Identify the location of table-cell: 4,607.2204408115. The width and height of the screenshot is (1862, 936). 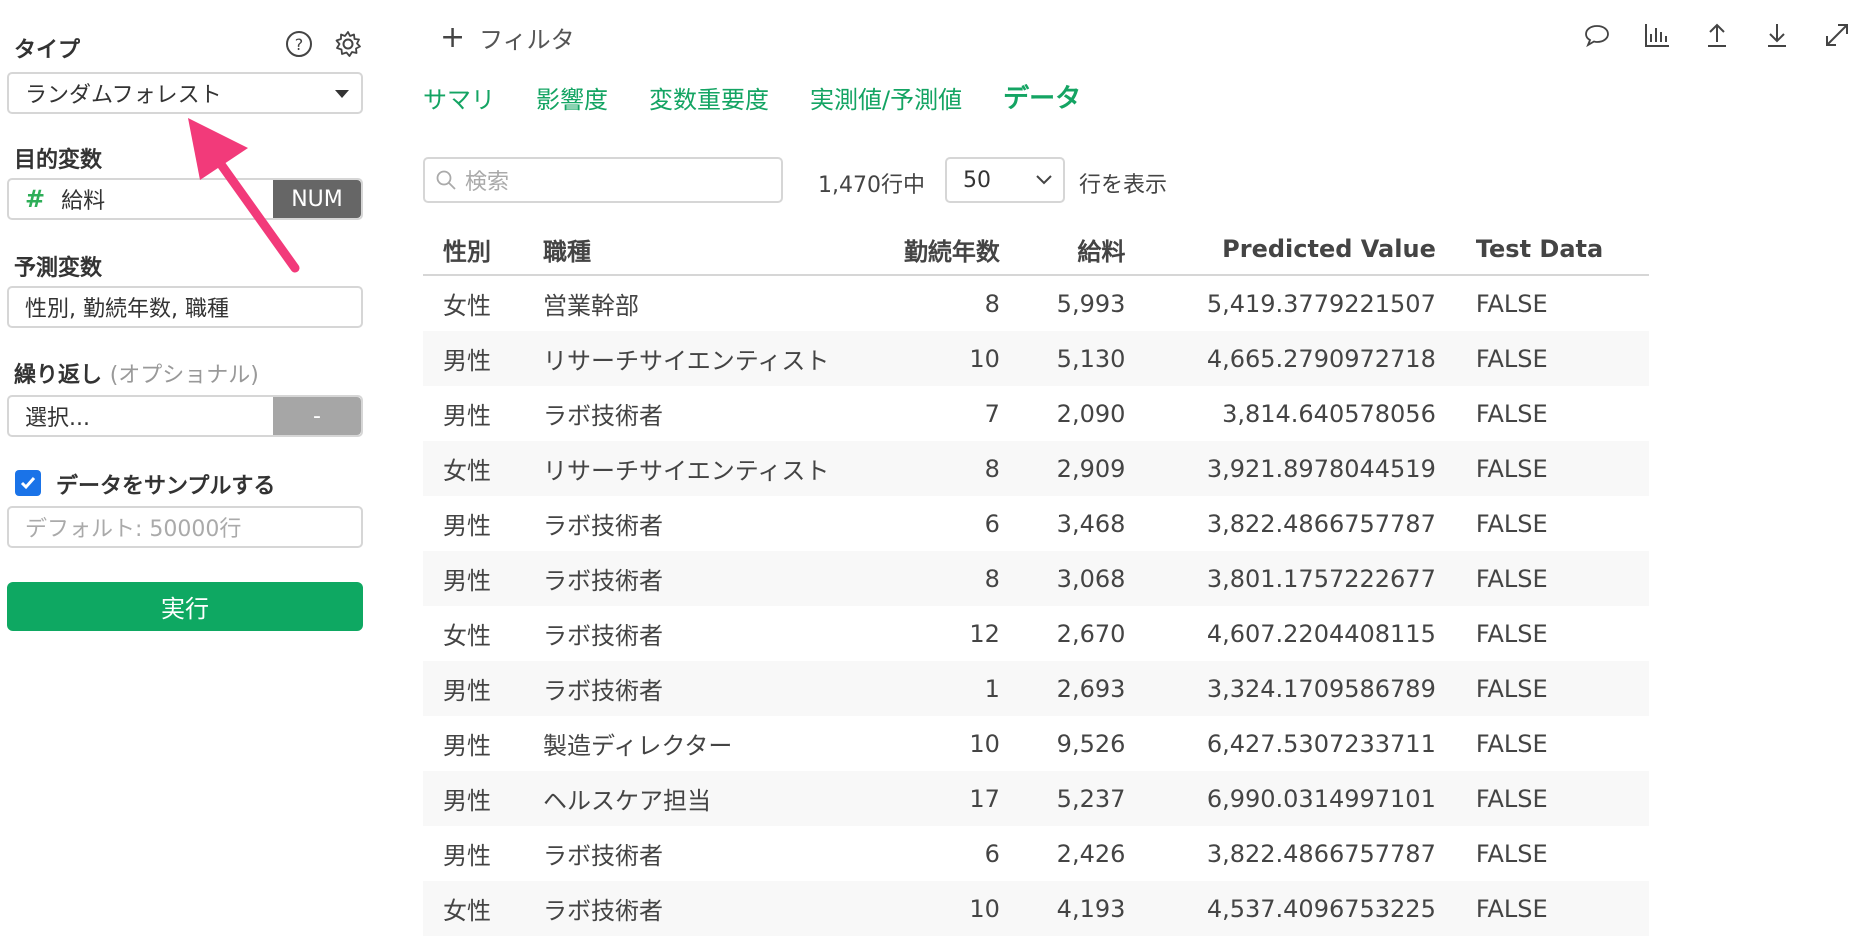
(1321, 633).